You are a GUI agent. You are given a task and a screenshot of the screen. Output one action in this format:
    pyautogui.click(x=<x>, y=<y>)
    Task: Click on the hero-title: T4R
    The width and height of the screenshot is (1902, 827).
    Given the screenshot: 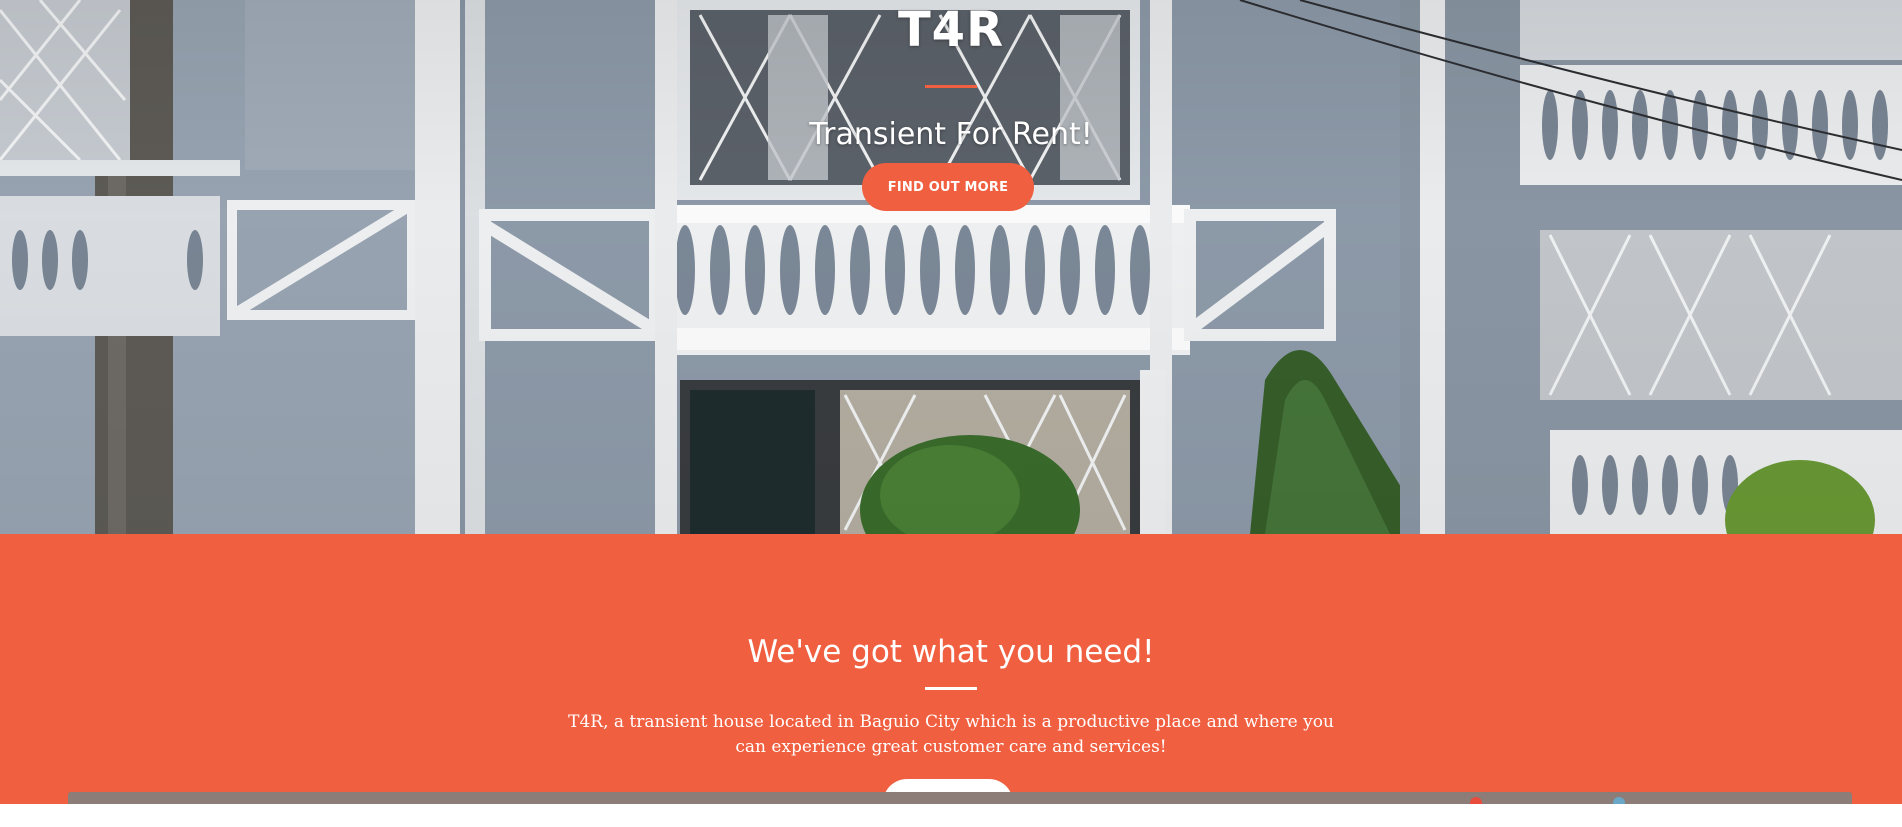 What is the action you would take?
    pyautogui.click(x=951, y=30)
    